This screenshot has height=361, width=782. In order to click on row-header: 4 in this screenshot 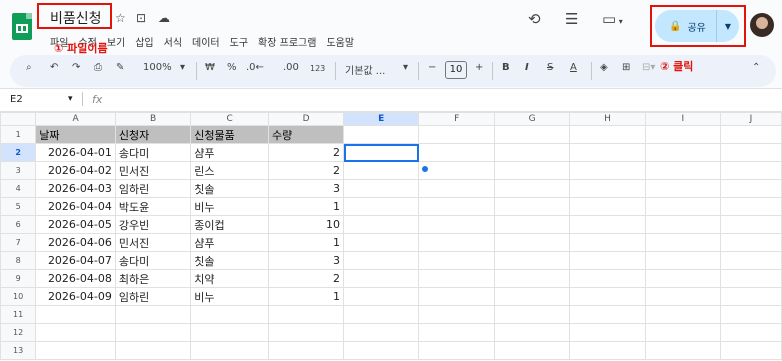, I will do `click(18, 188)`.